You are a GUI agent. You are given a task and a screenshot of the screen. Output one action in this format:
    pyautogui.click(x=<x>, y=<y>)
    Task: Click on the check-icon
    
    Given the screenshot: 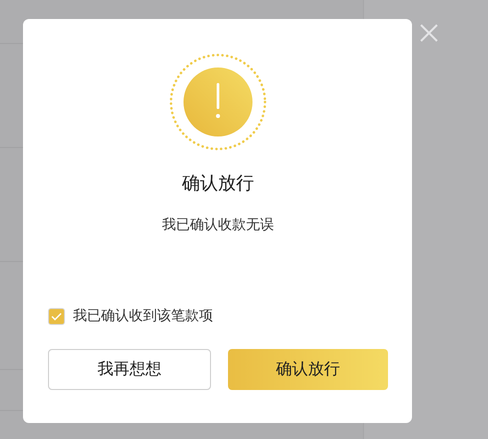 What is the action you would take?
    pyautogui.click(x=56, y=316)
    